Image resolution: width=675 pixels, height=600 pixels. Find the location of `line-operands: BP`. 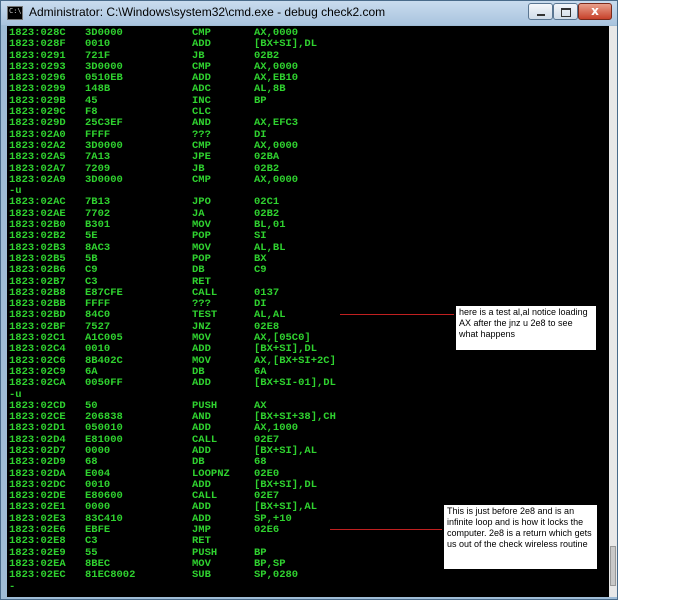

line-operands: BP is located at coordinates (260, 100).